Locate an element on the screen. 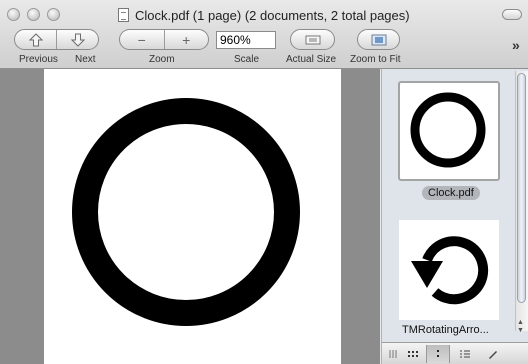 The height and width of the screenshot is (364, 528). previous-label: Previous is located at coordinates (38, 59).